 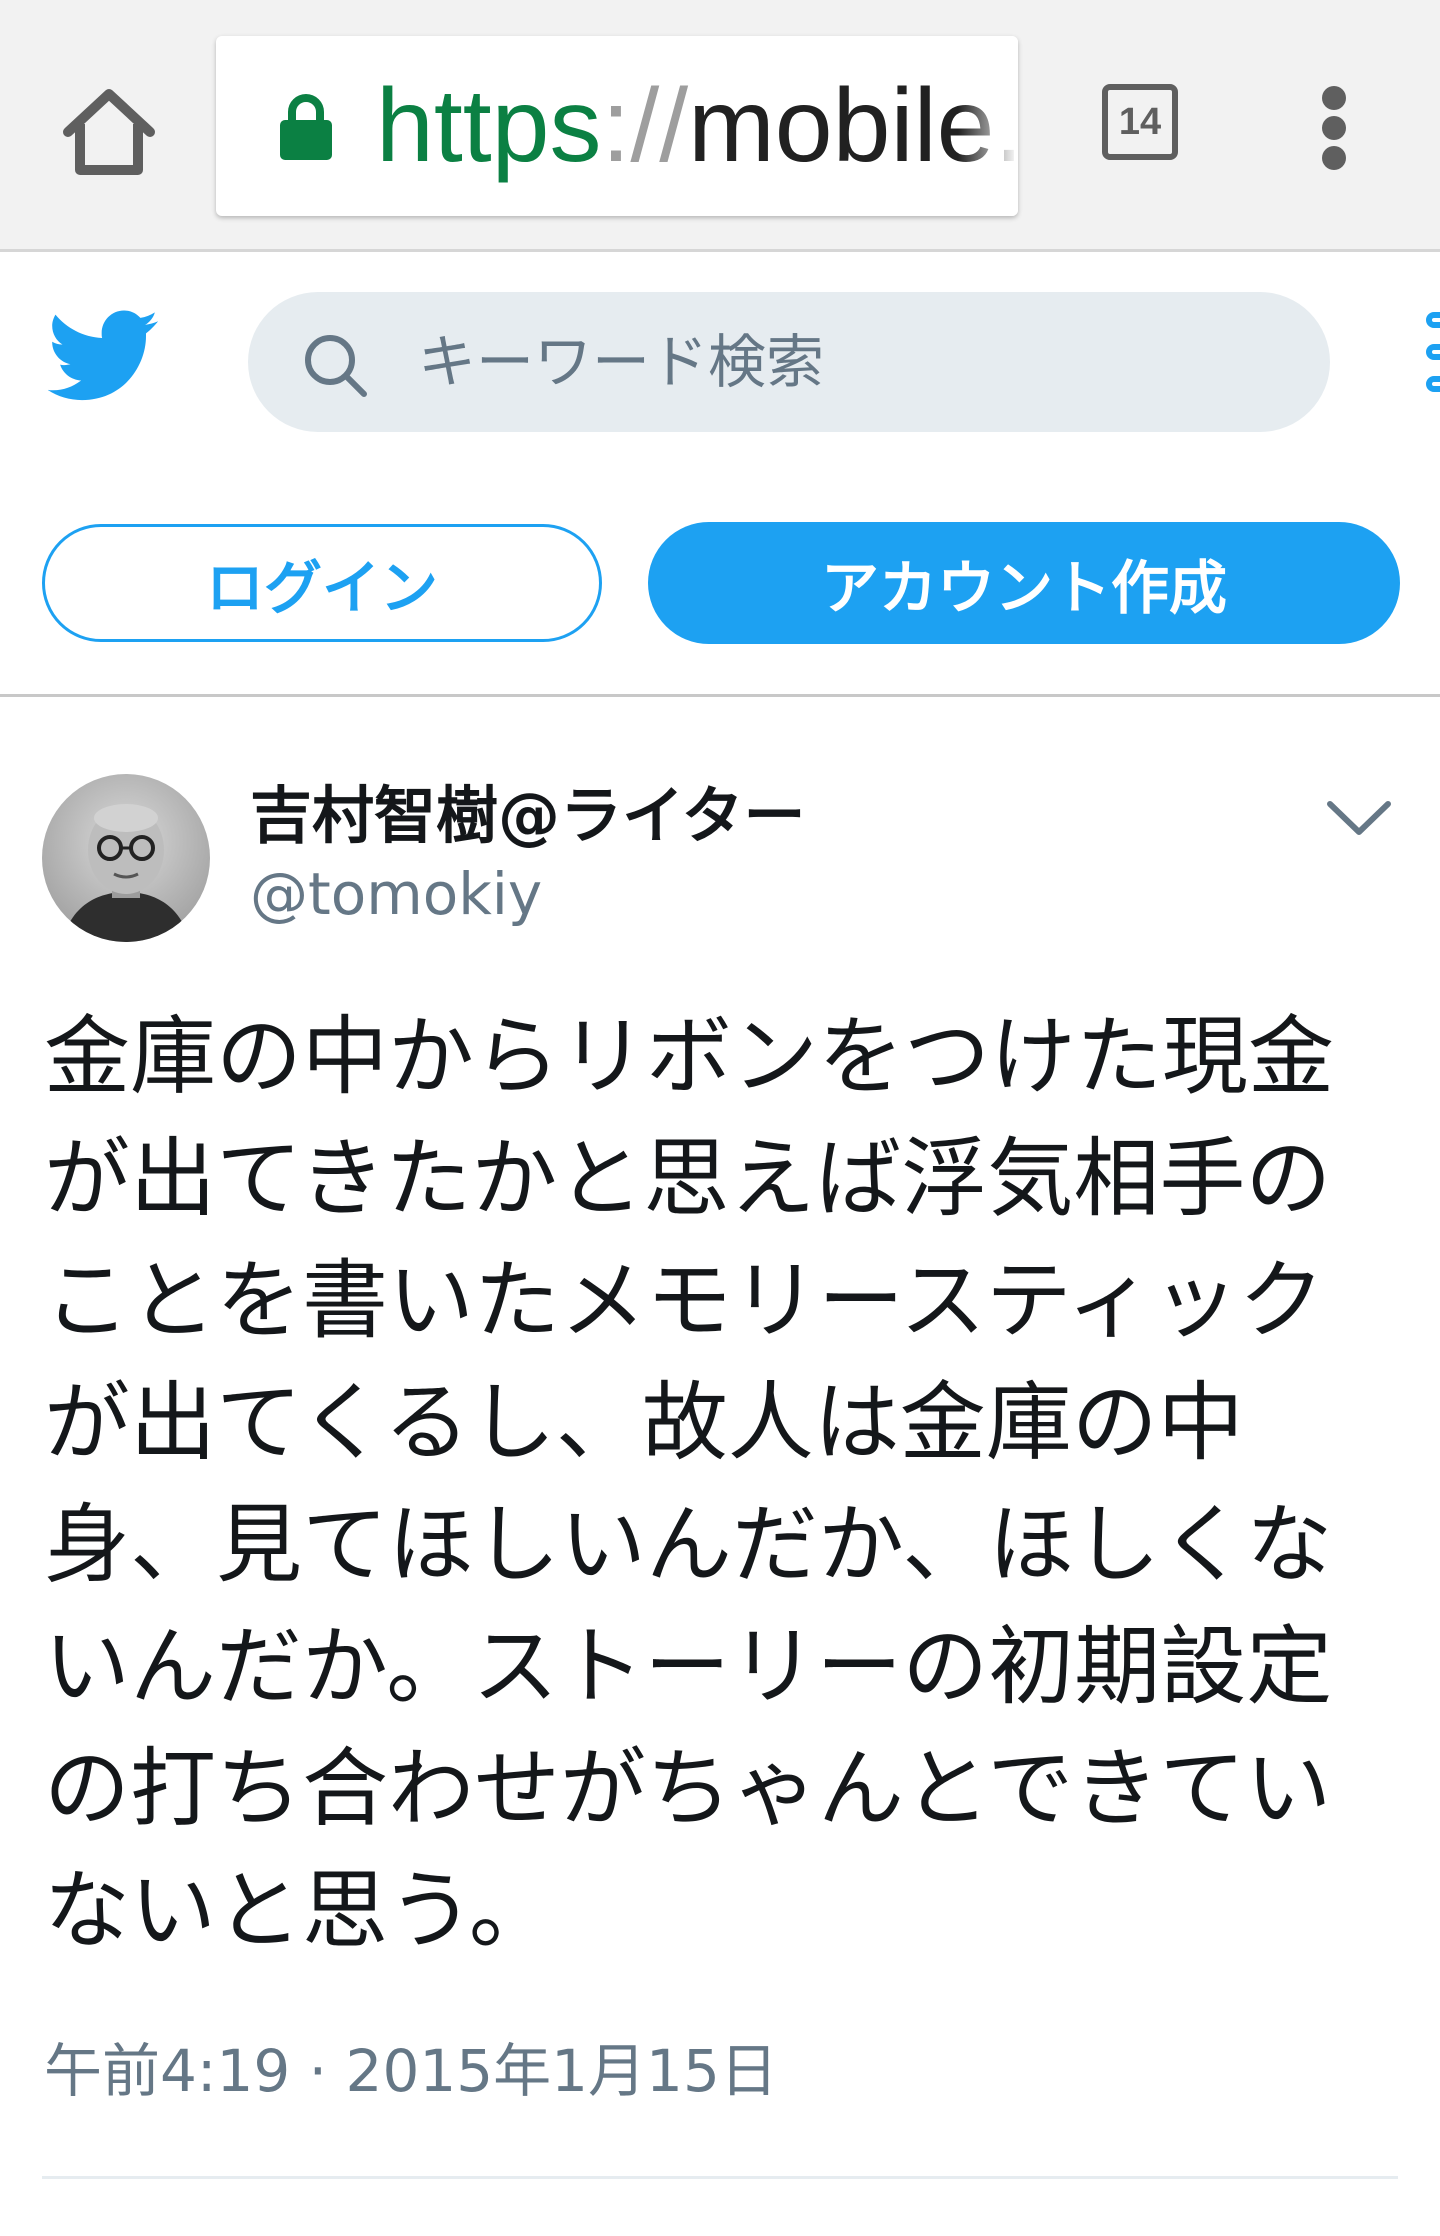 What do you see at coordinates (126, 858) in the screenshot?
I see `avatar` at bounding box center [126, 858].